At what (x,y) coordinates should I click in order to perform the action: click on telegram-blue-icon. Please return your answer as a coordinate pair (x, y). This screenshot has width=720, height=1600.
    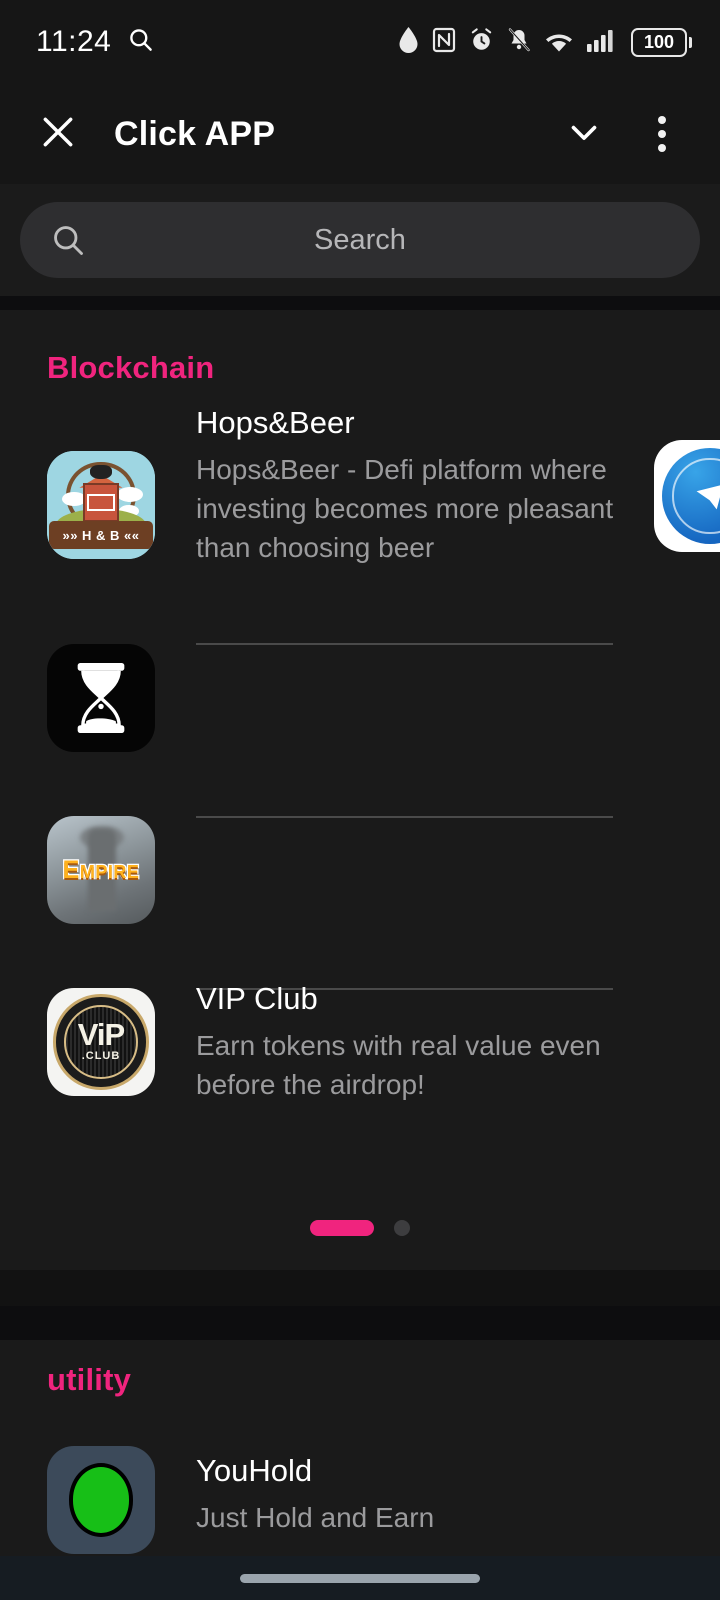
    Looking at the image, I should click on (690, 496).